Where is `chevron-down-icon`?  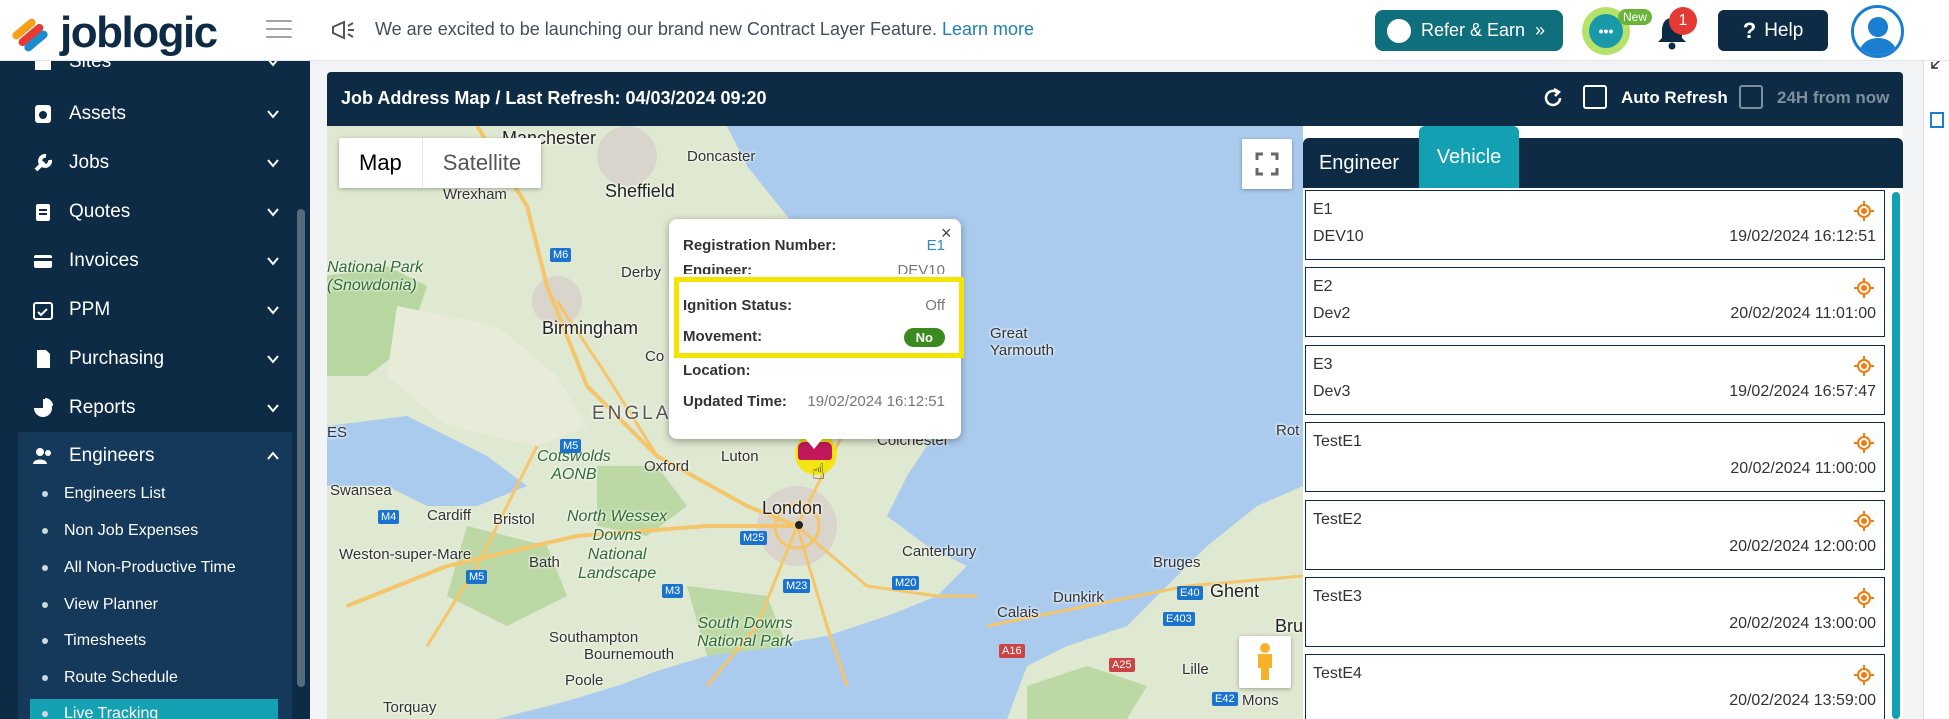 chevron-down-icon is located at coordinates (273, 310).